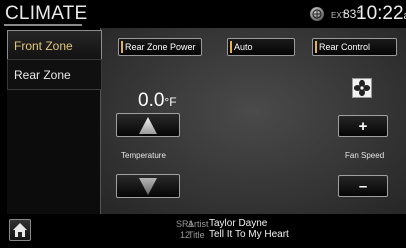 The image size is (406, 248). I want to click on minus-label: –, so click(363, 186).